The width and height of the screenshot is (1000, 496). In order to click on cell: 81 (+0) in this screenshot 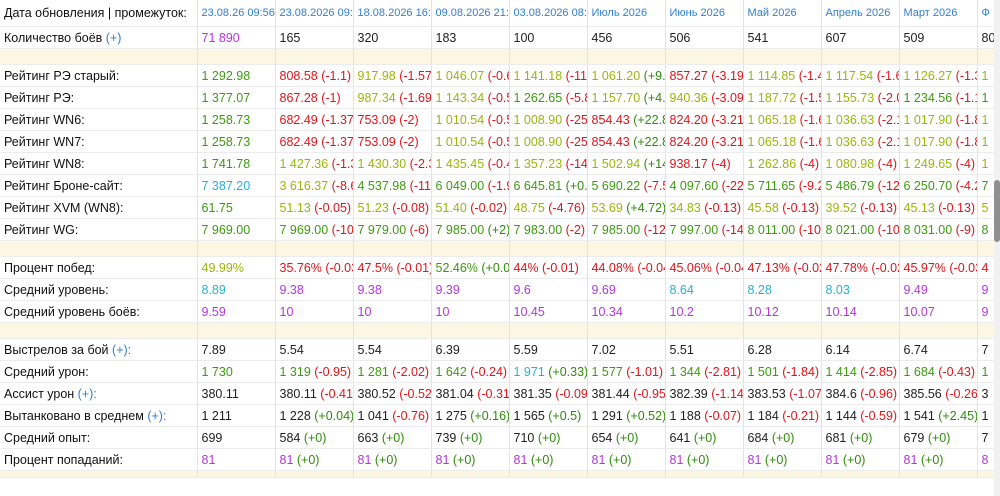, I will do `click(626, 459)`.